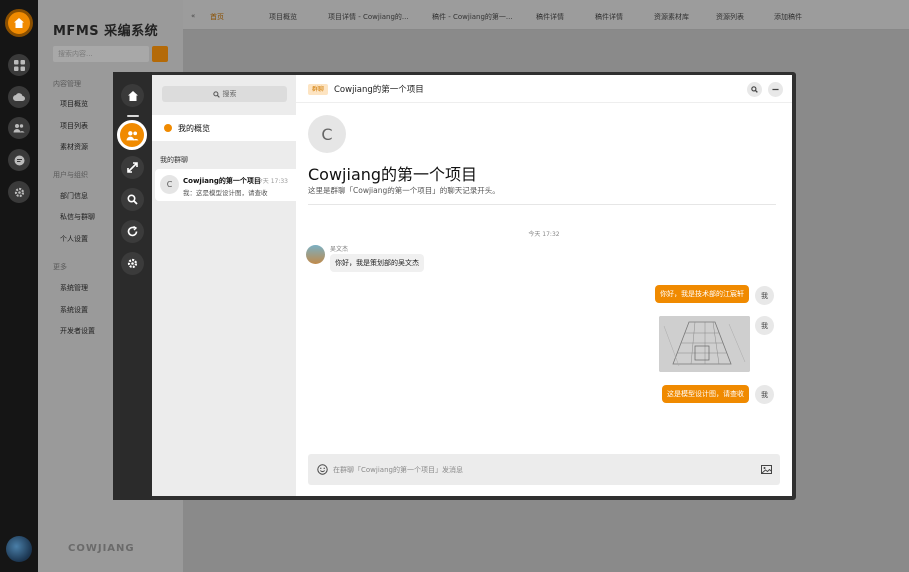 The height and width of the screenshot is (572, 909). I want to click on active-indicator, so click(133, 116).